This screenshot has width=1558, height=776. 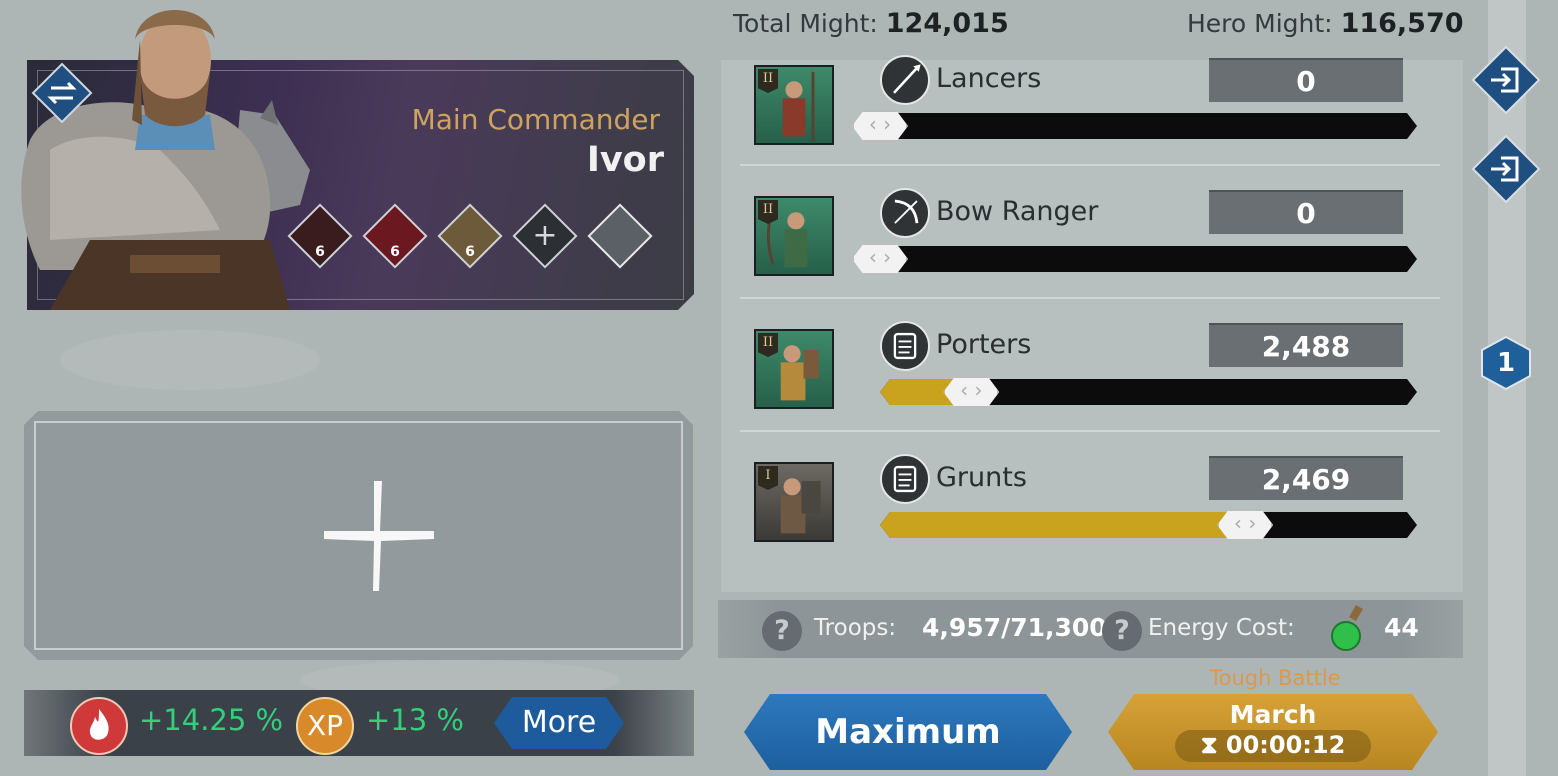 I want to click on troop-count-input-porters: 2,488, so click(x=1306, y=345).